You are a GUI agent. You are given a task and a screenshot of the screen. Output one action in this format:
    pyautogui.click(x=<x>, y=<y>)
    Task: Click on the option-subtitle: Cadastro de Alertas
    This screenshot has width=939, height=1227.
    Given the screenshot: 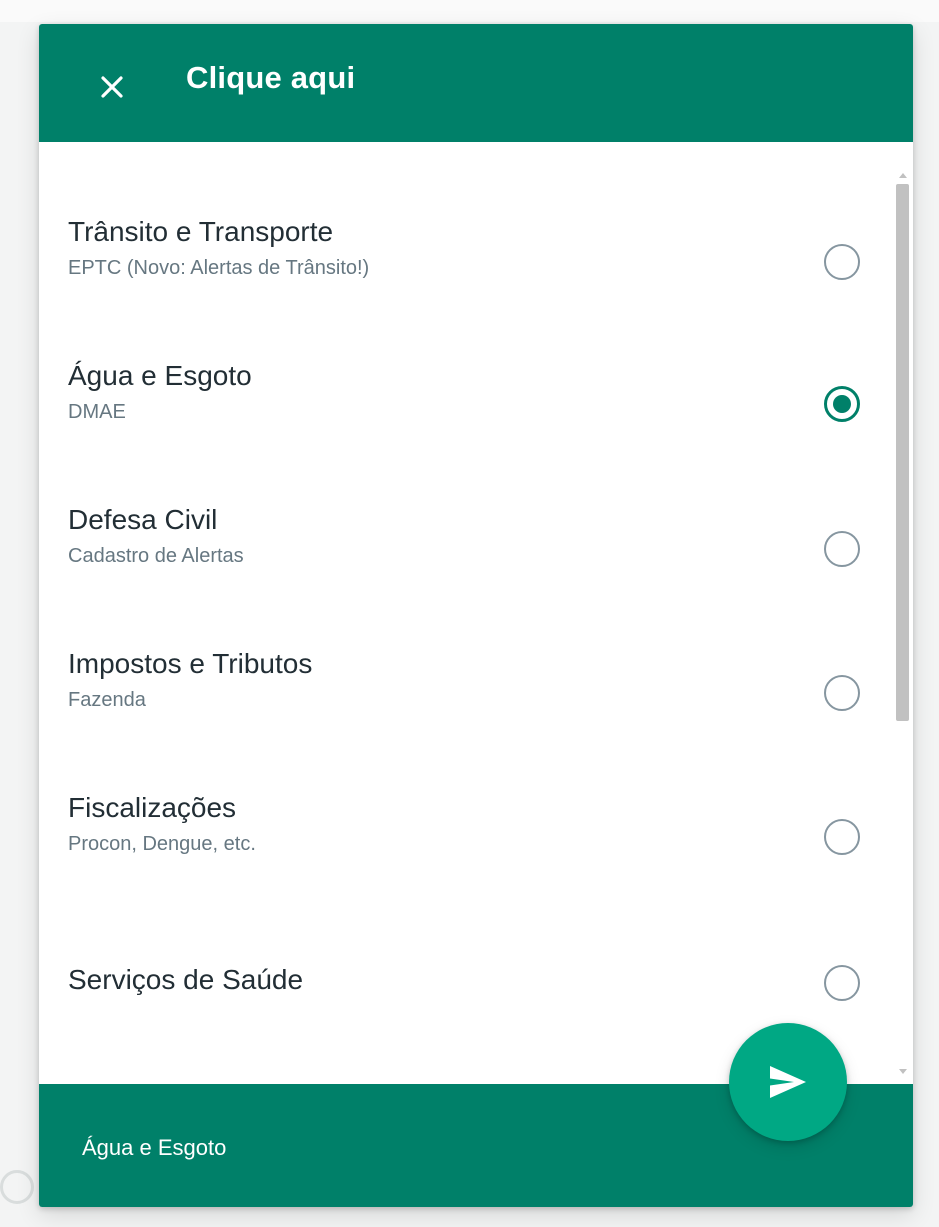 What is the action you would take?
    pyautogui.click(x=156, y=556)
    